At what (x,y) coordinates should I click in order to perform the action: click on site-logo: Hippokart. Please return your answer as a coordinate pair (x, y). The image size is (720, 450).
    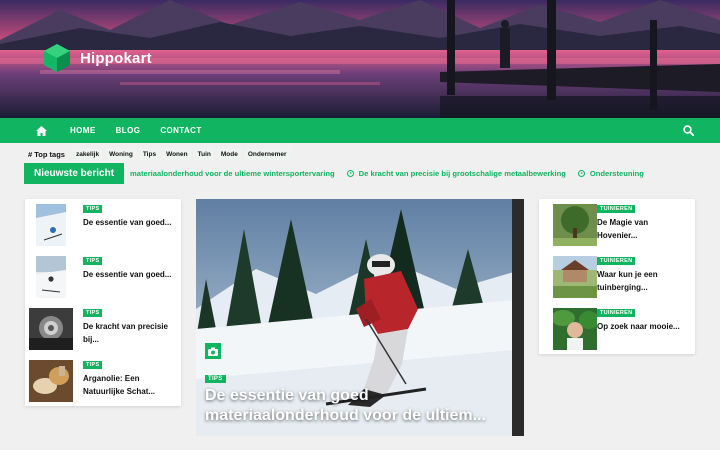
    Looking at the image, I should click on (98, 58).